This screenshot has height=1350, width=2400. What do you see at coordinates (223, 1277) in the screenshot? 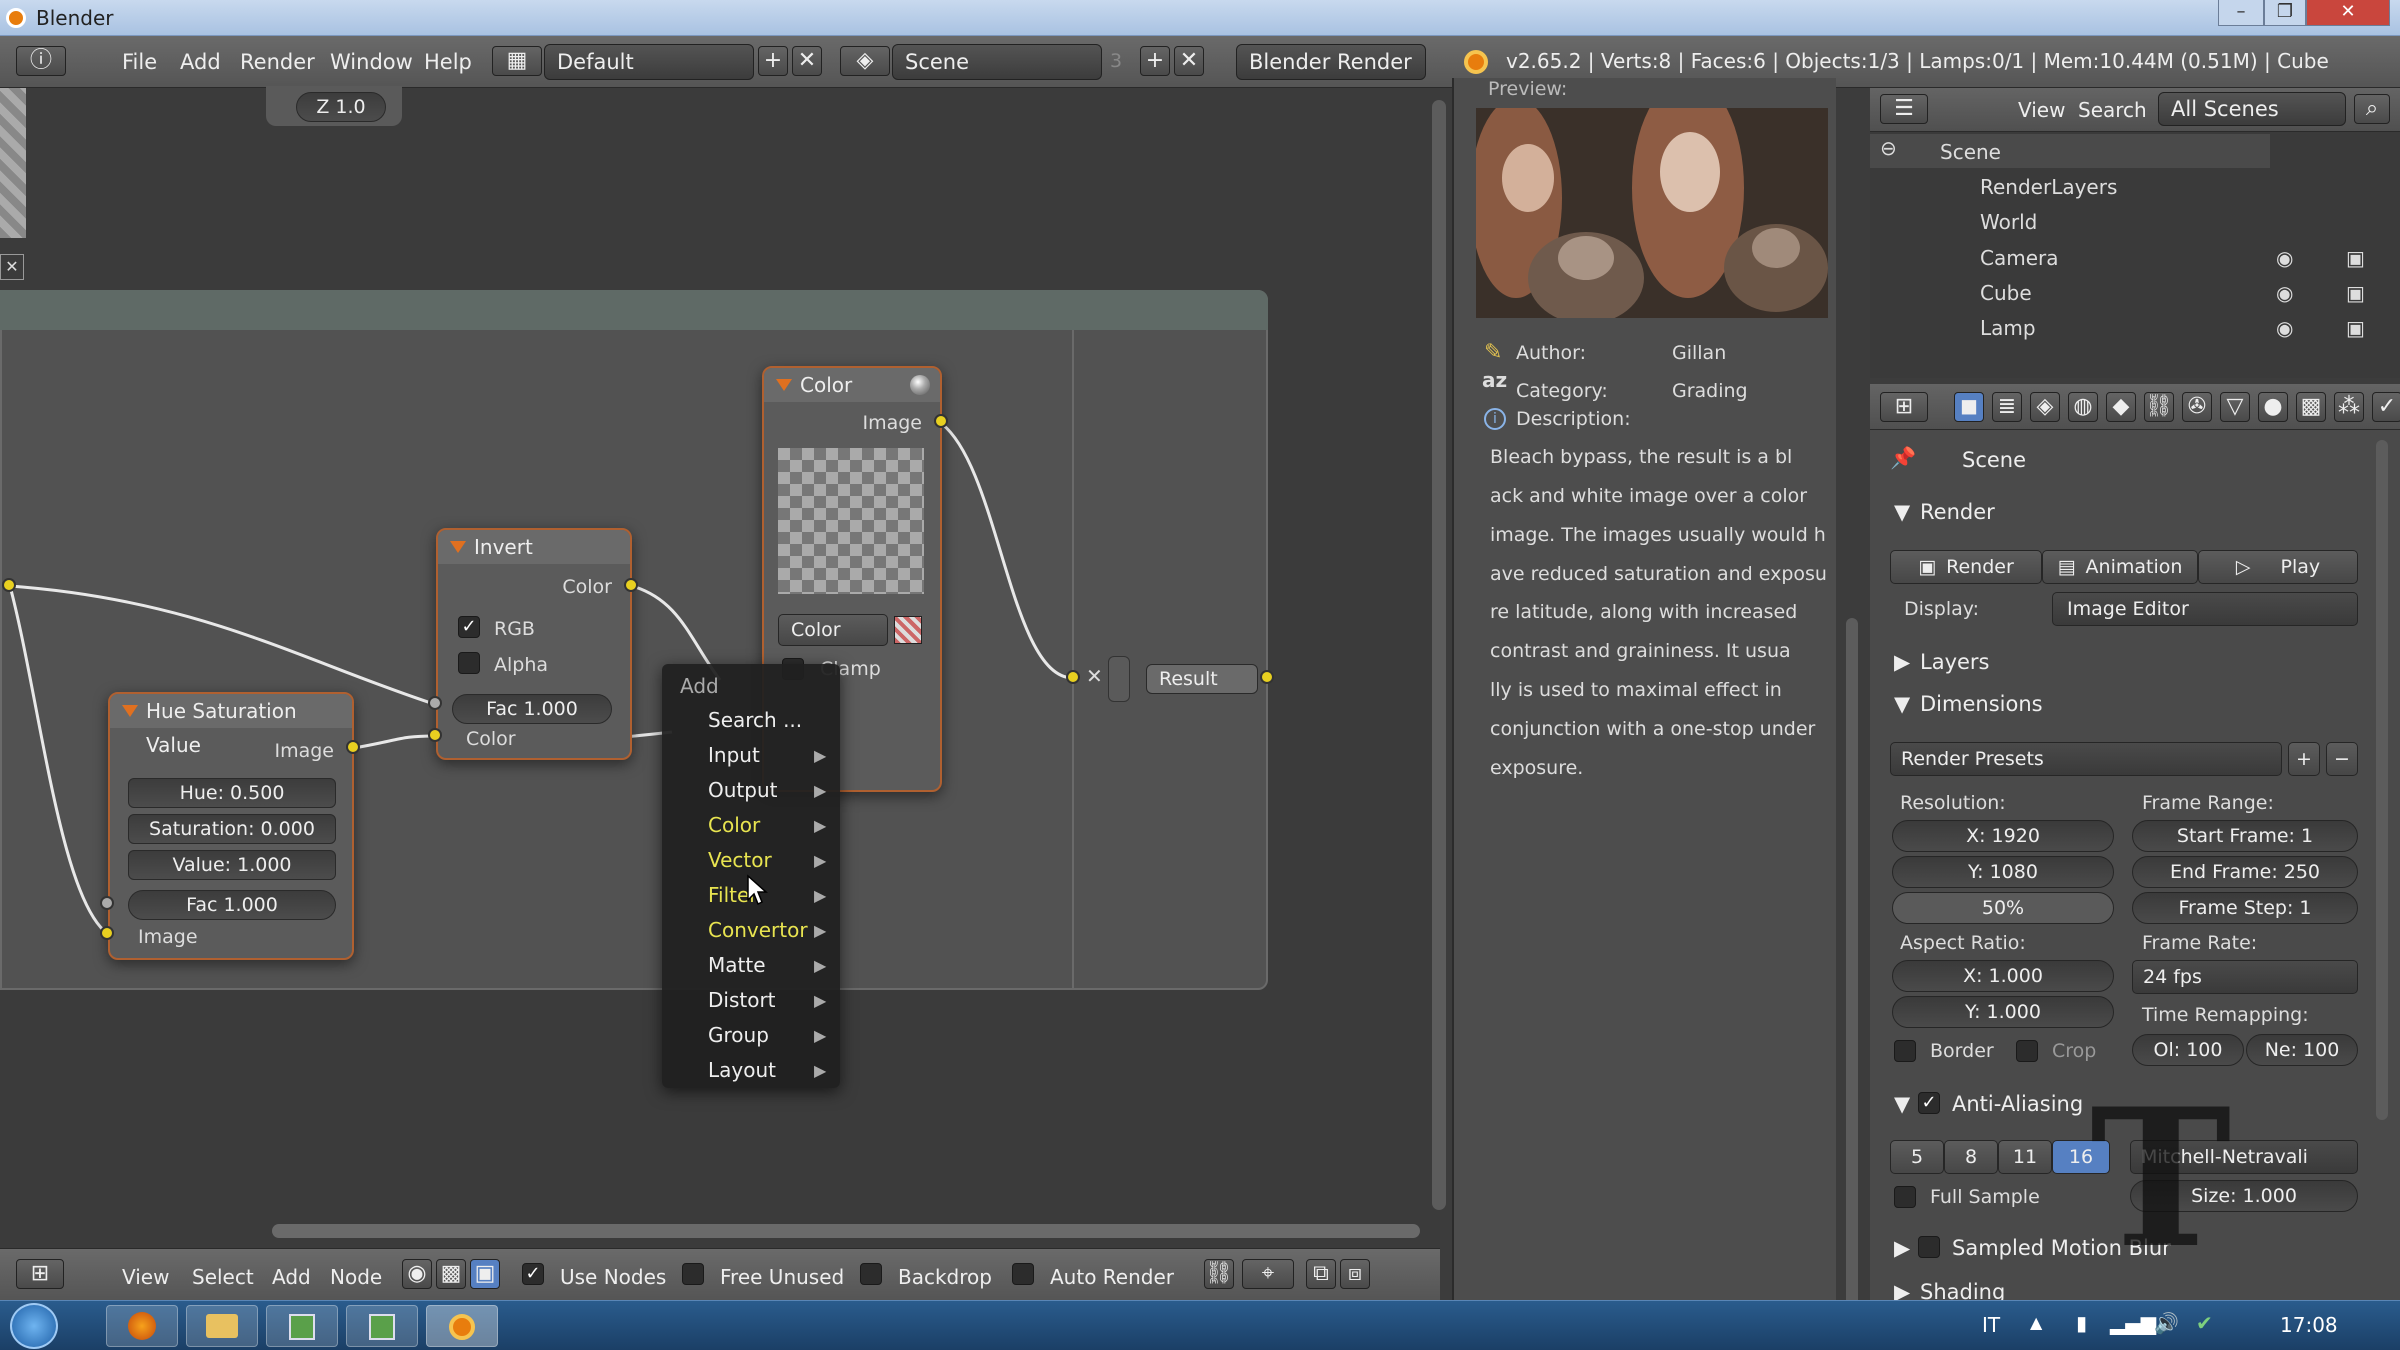
I see `footer-menu-select: Select` at bounding box center [223, 1277].